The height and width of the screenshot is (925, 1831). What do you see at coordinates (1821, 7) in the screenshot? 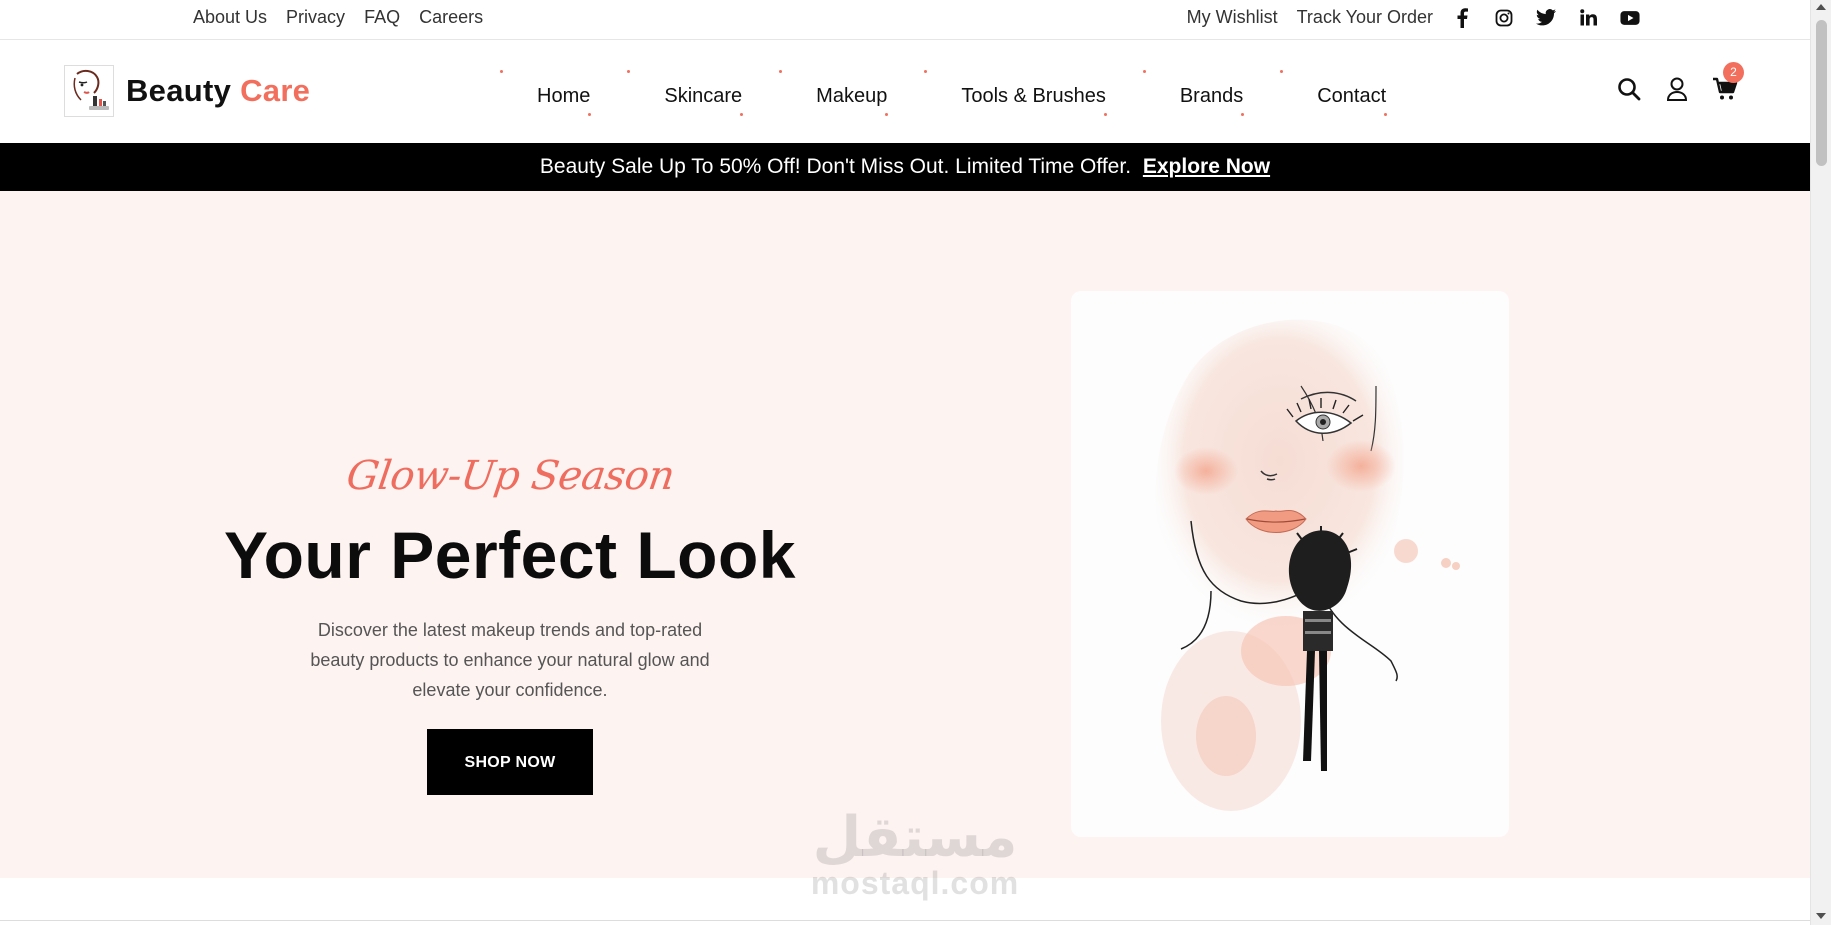
I see `scroll-up-arrow-icon` at bounding box center [1821, 7].